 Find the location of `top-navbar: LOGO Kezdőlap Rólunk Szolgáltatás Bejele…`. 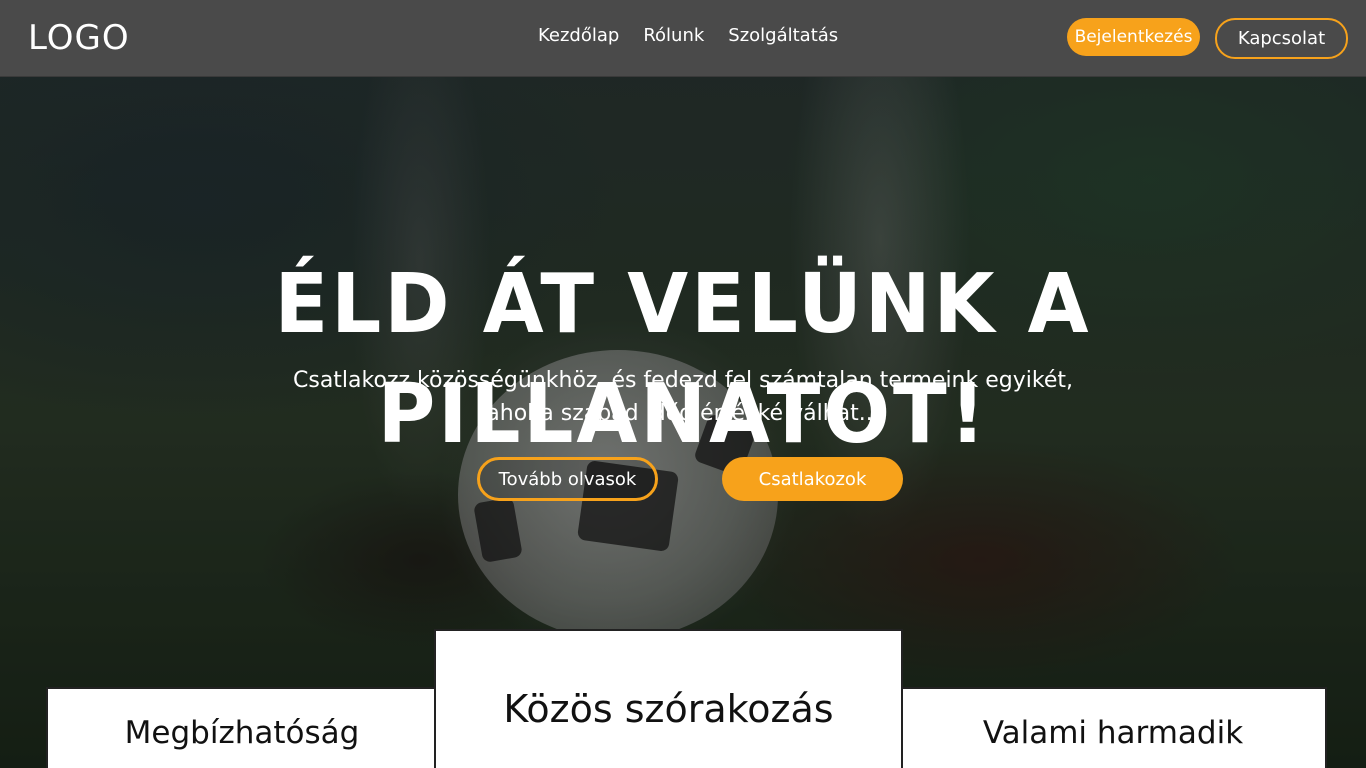

top-navbar: LOGO Kezdőlap Rólunk Szolgáltatás Bejele… is located at coordinates (683, 38).